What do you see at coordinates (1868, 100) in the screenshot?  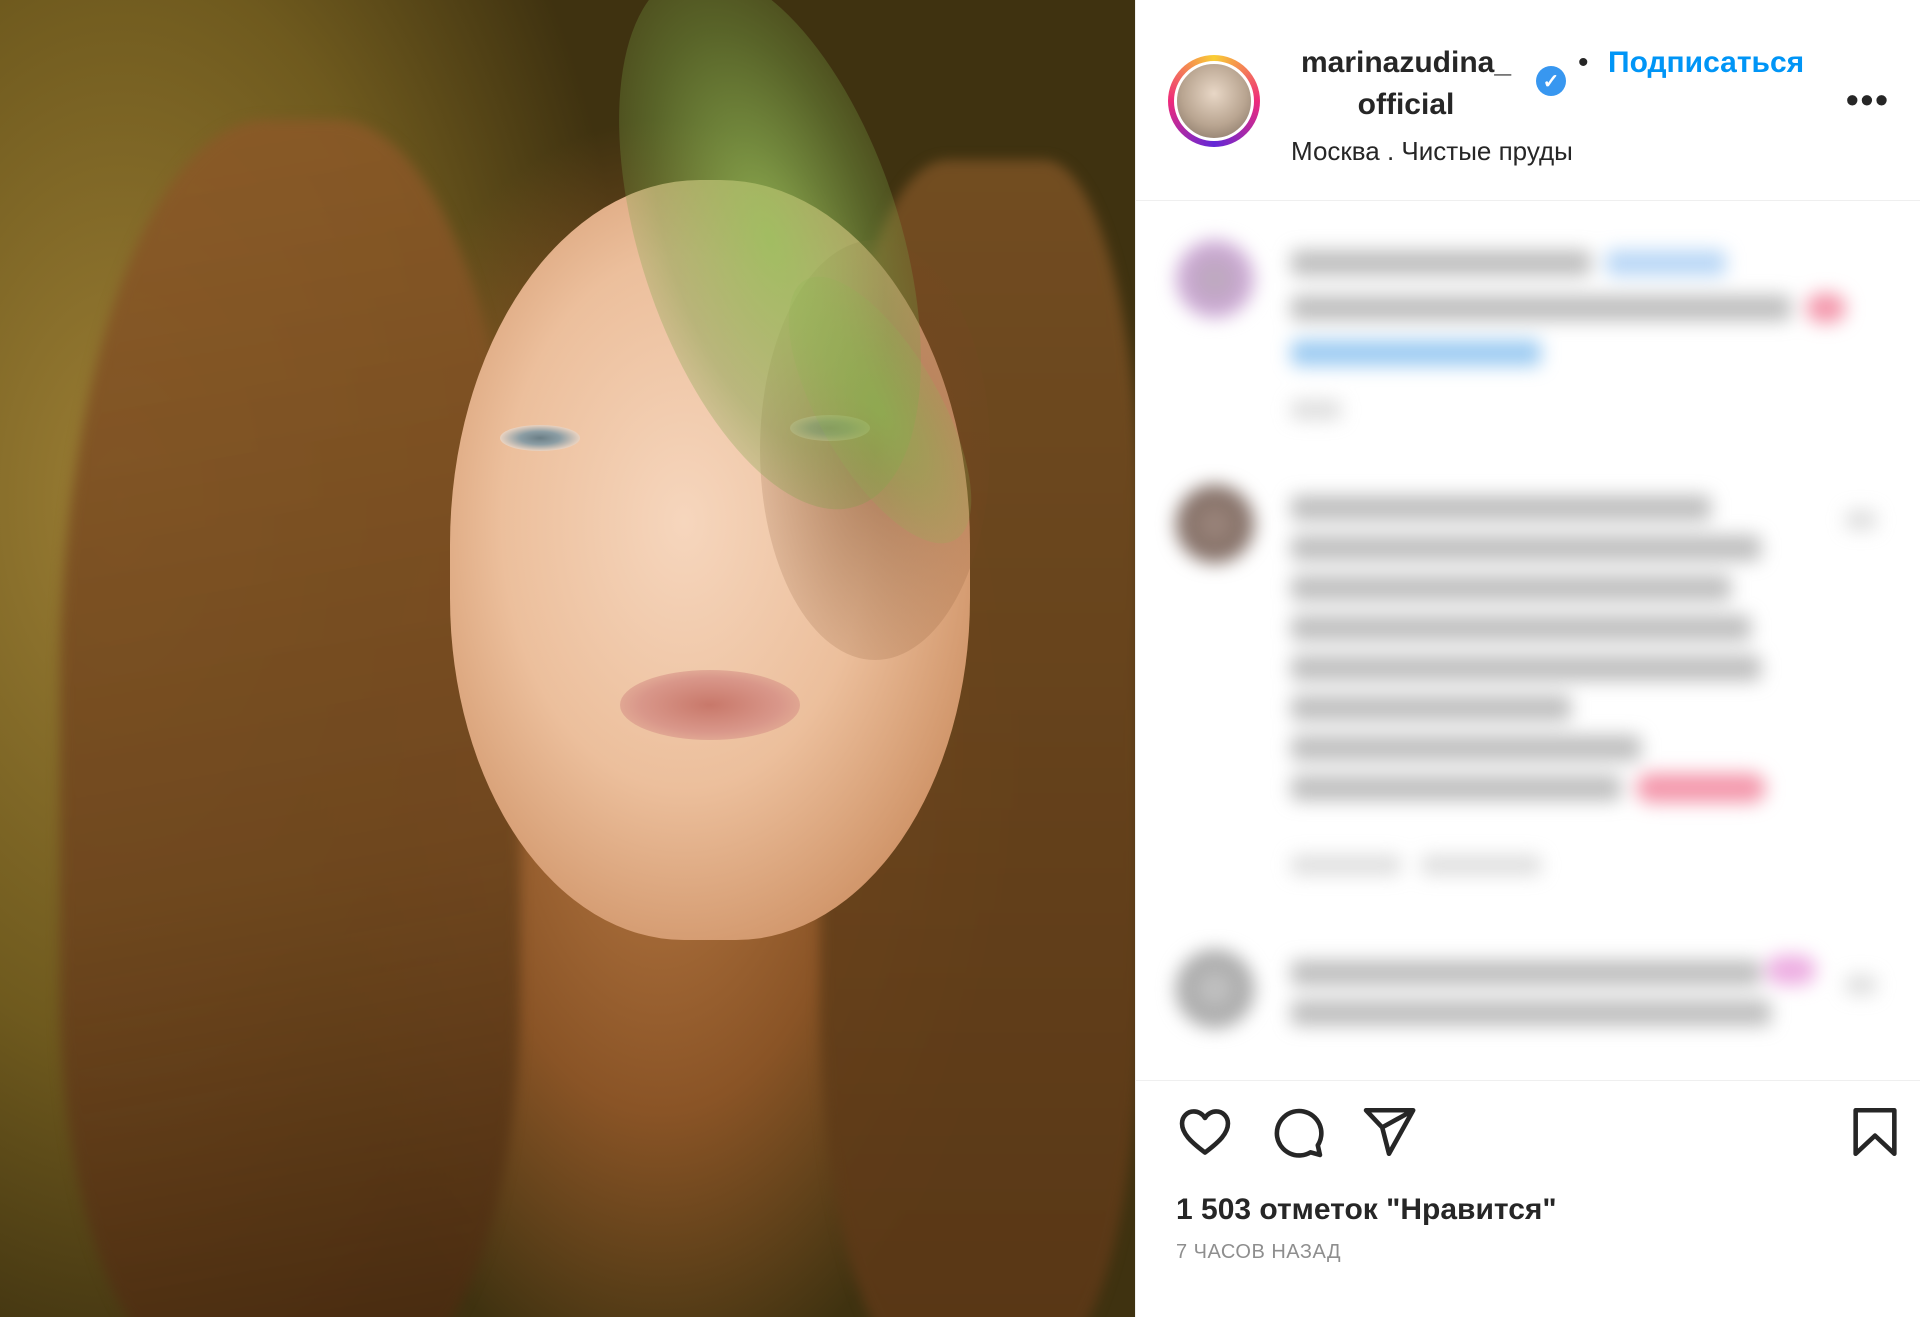 I see `more-options-icon: •••` at bounding box center [1868, 100].